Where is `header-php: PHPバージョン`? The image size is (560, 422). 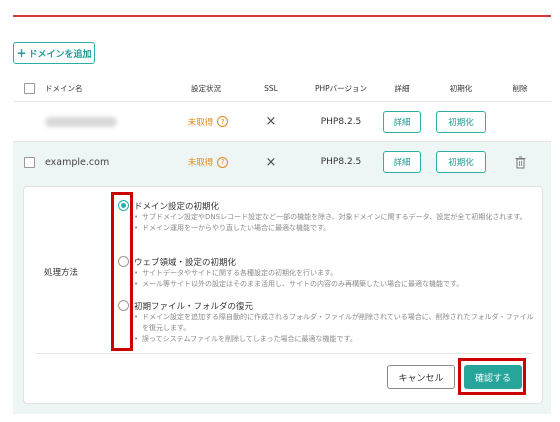
header-php: PHPバージョン is located at coordinates (341, 88).